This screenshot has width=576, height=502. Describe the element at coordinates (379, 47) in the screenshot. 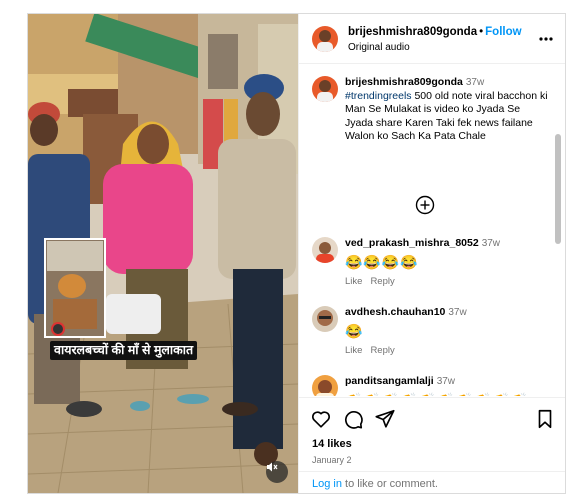

I see `audio-label: Original audio` at that location.